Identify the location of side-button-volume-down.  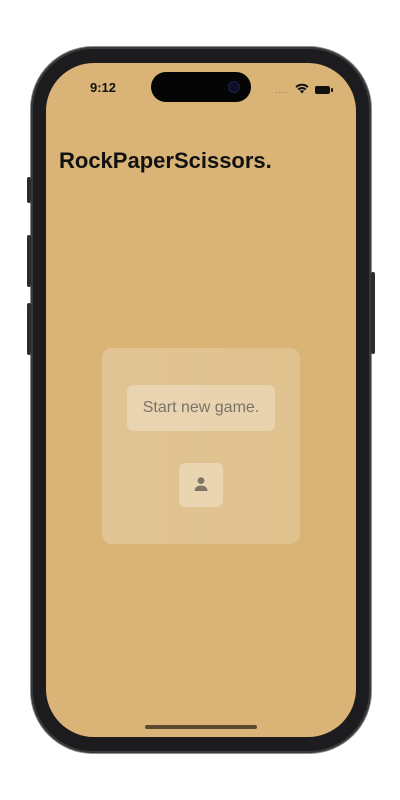
(29, 329).